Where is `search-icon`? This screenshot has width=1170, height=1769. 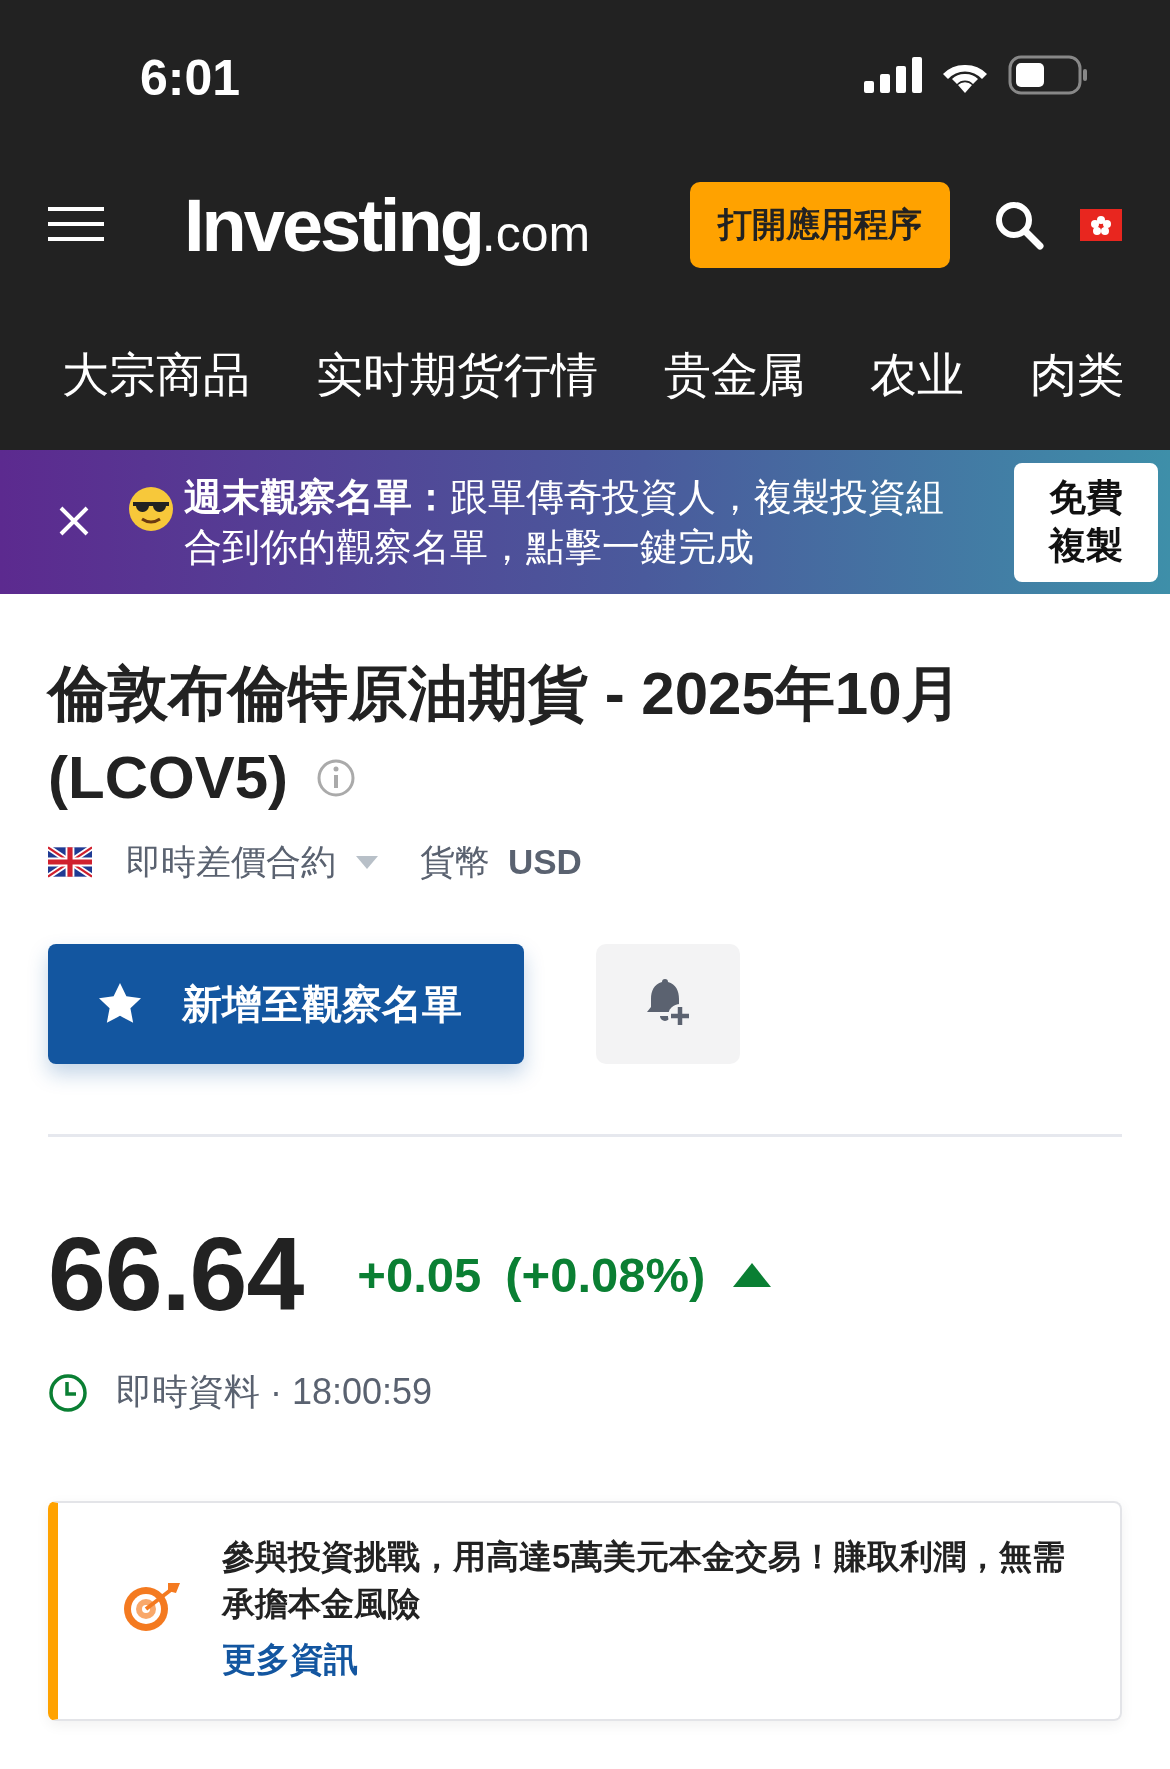
search-icon is located at coordinates (1019, 225).